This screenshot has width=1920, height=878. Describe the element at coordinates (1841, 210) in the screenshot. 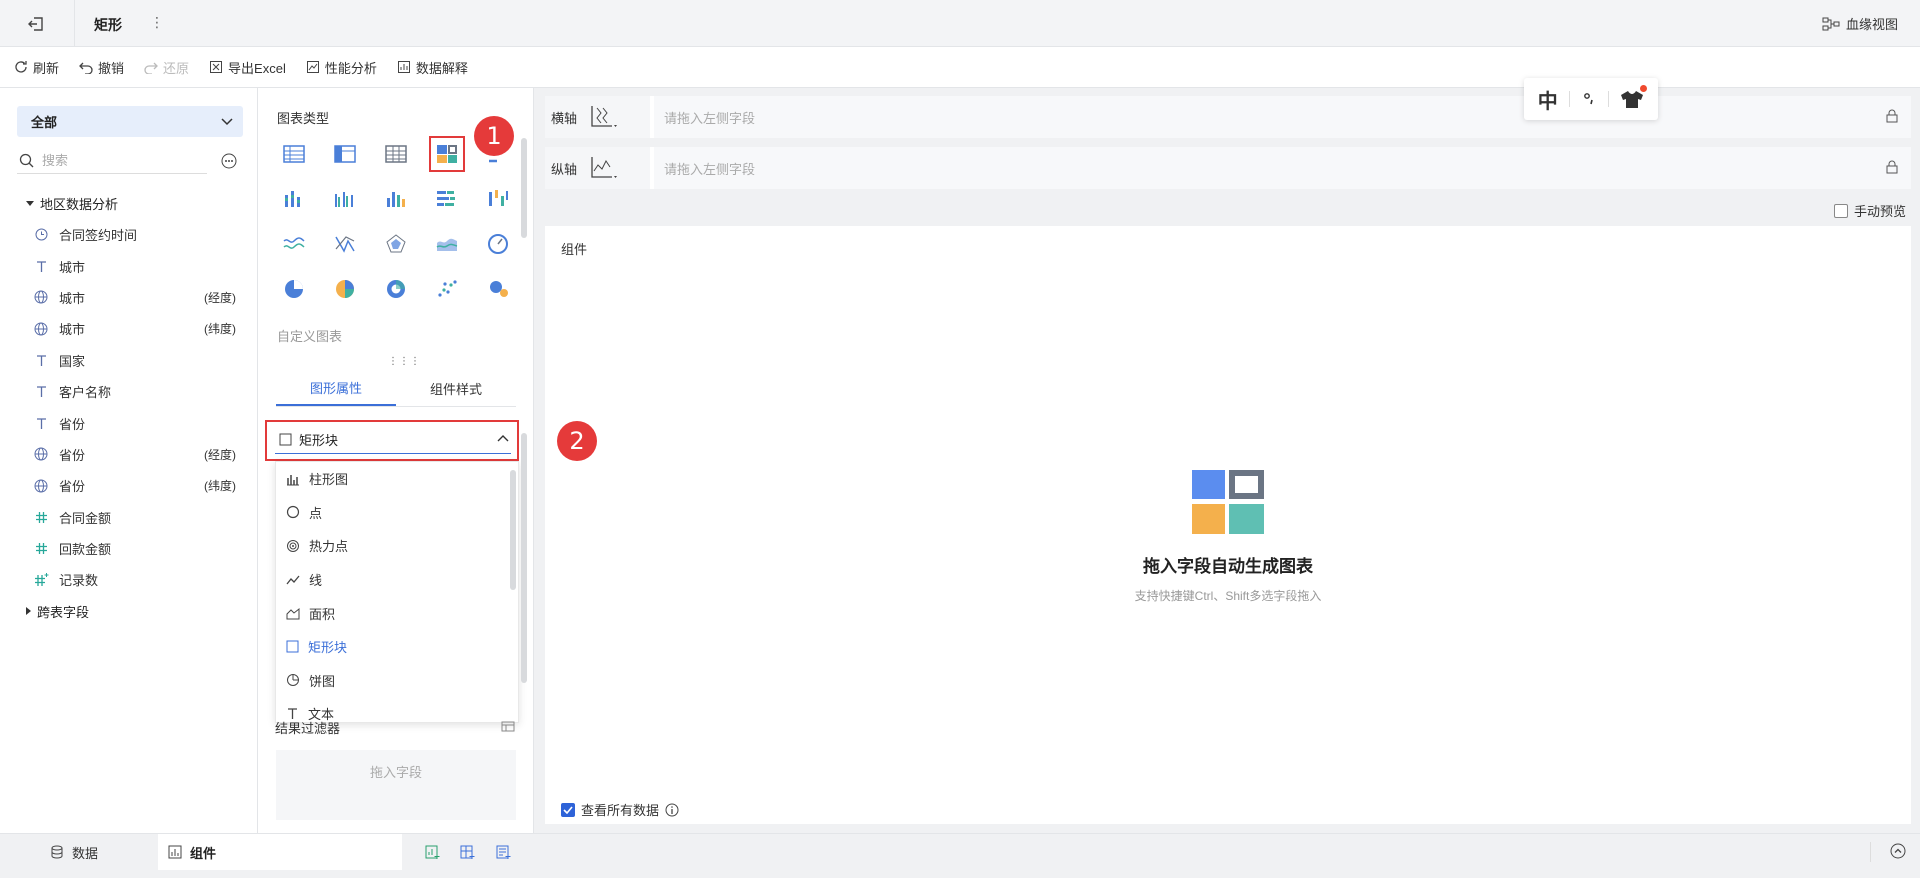

I see `manual-preview-checkbox` at that location.